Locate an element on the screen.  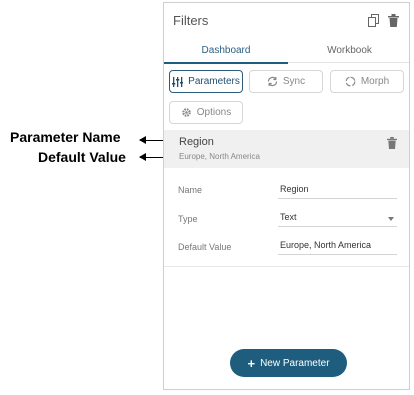
type-label: Type is located at coordinates (188, 219).